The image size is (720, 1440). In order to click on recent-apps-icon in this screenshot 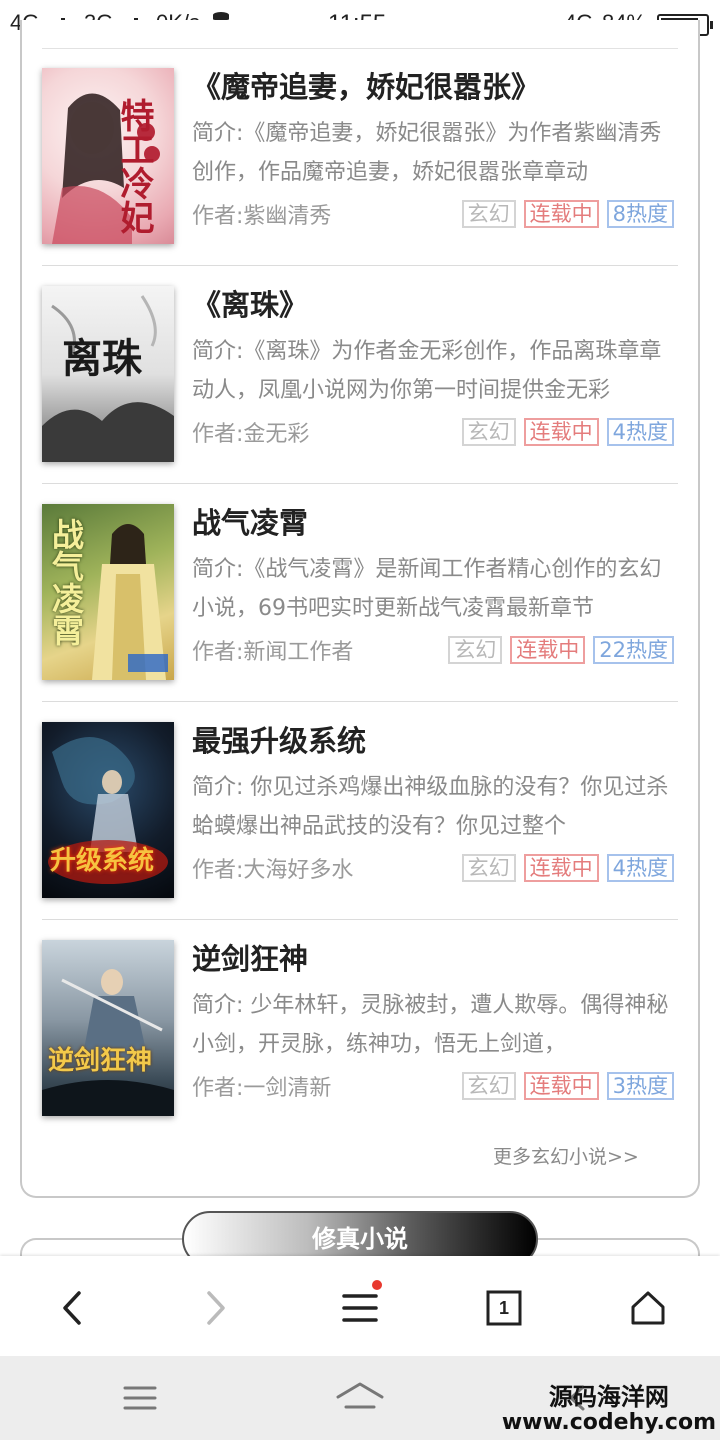, I will do `click(140, 1398)`.